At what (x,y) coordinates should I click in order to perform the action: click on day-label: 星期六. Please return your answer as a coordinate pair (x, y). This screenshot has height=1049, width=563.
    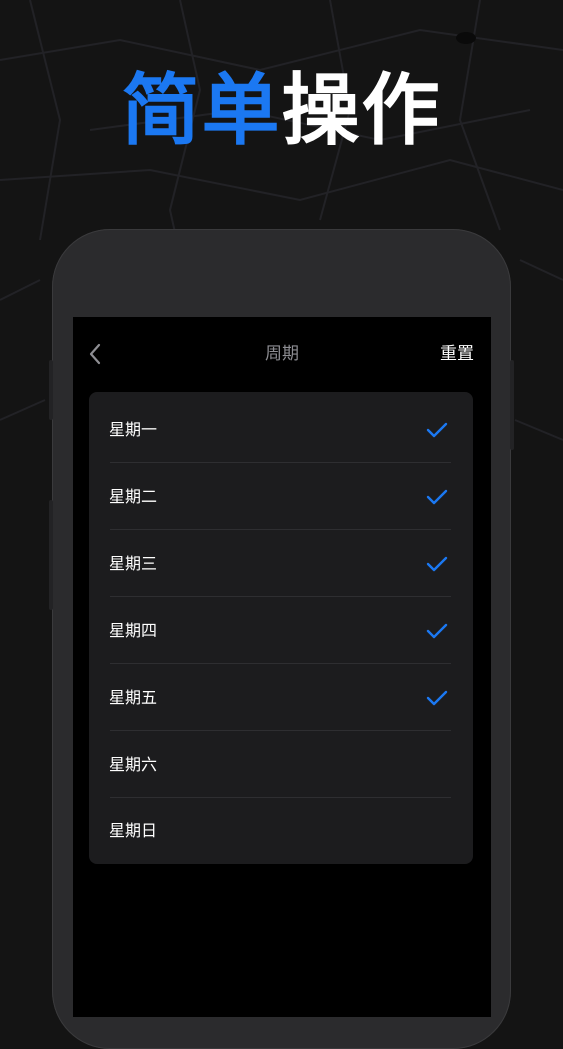
    Looking at the image, I should click on (133, 764).